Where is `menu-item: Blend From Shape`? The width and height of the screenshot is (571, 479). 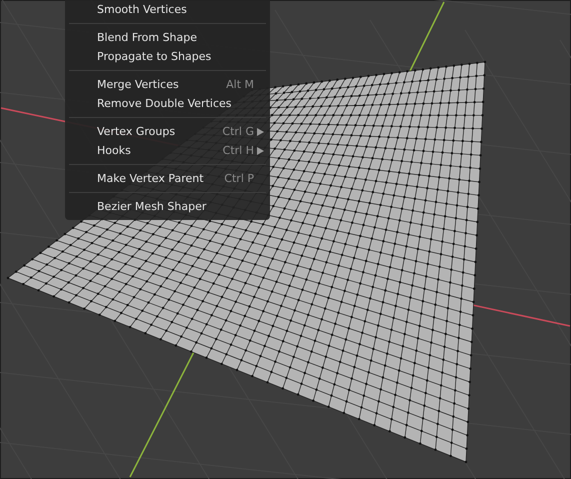 menu-item: Blend From Shape is located at coordinates (167, 37).